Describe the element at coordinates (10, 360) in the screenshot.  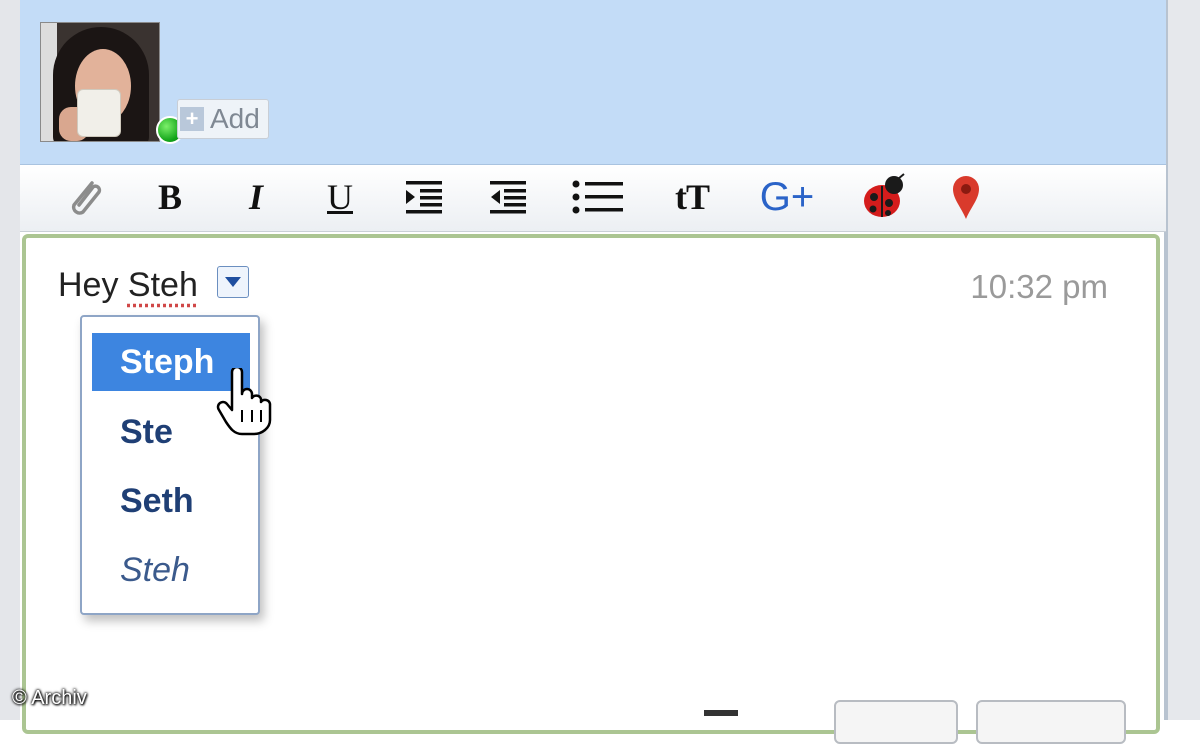
I see `window-frame-left` at that location.